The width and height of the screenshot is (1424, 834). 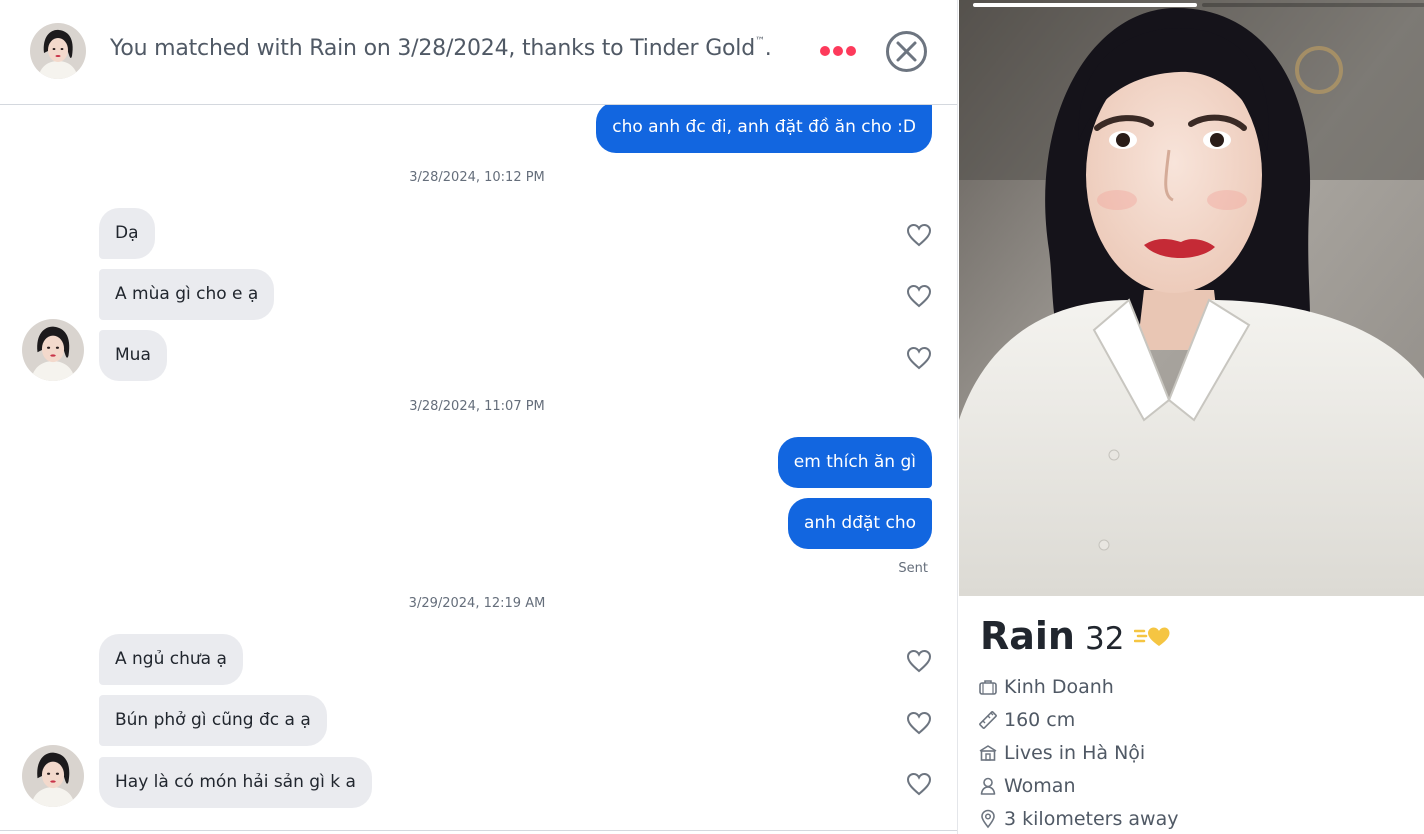 What do you see at coordinates (477, 603) in the screenshot?
I see `timestamp: 3/29/2024, 12:19 AM` at bounding box center [477, 603].